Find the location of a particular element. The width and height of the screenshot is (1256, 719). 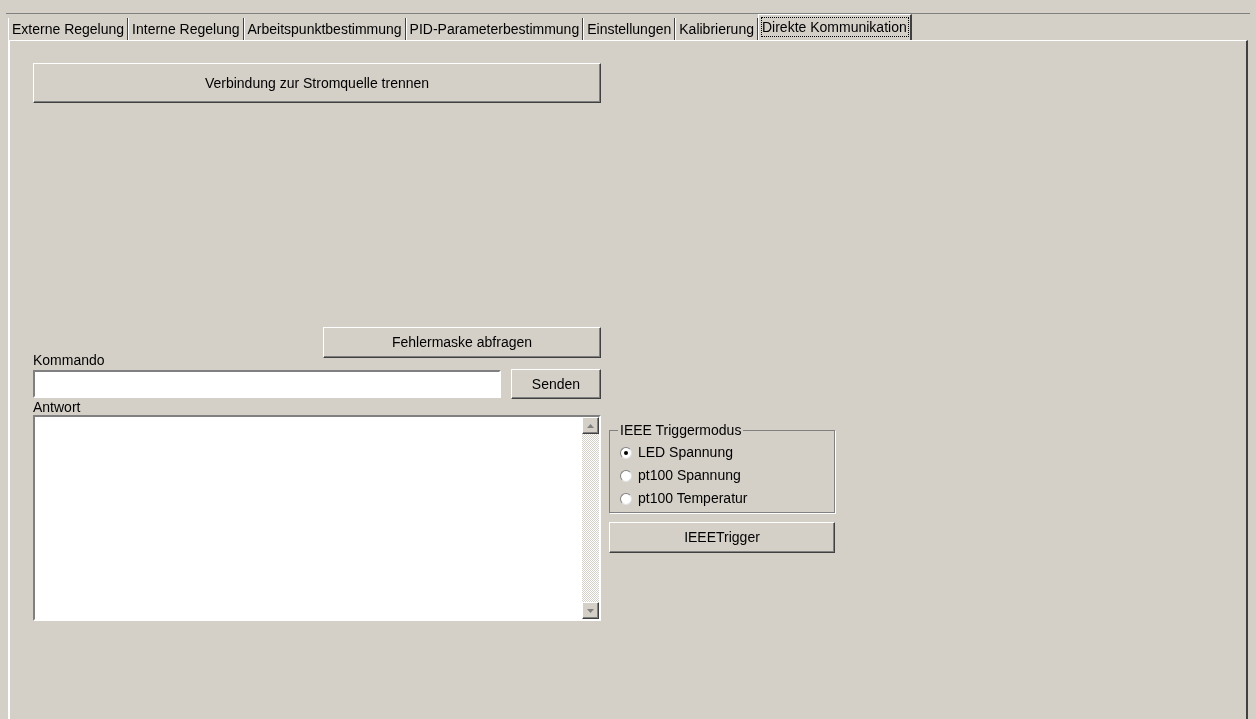

error-mask-button: Fehlermaske abfragen is located at coordinates (462, 342).